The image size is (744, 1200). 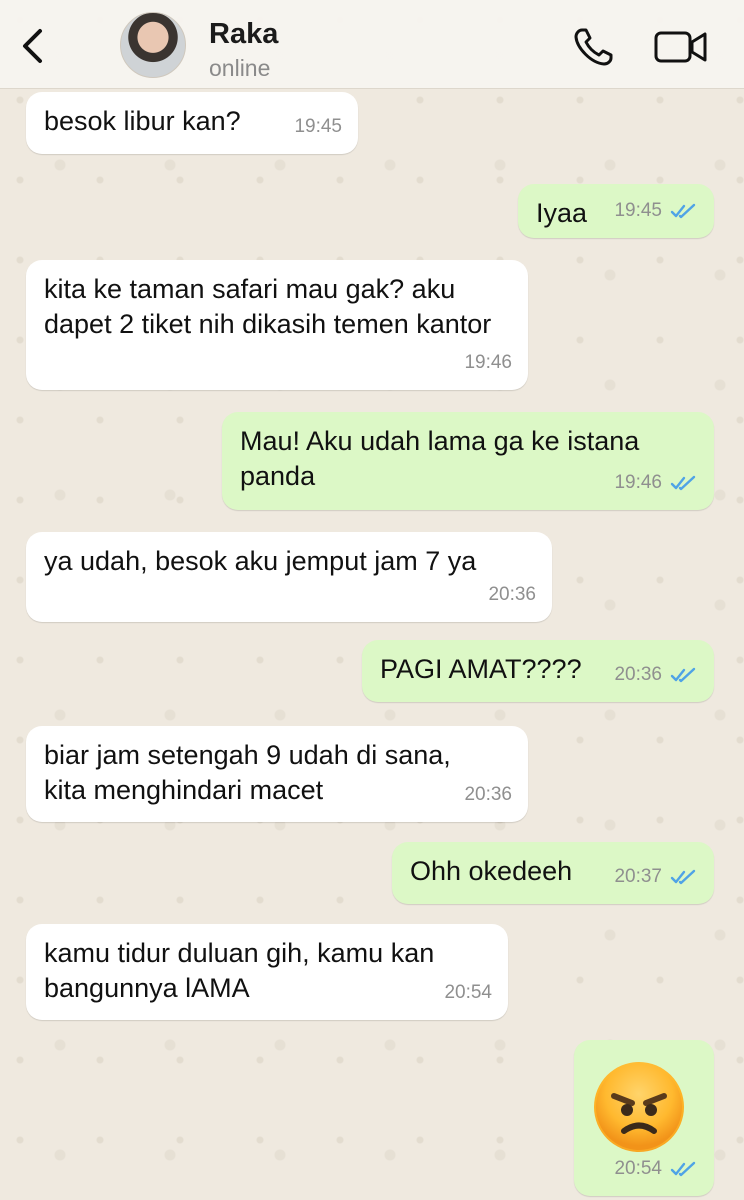 I want to click on angry-face-emoji, so click(x=639, y=1107).